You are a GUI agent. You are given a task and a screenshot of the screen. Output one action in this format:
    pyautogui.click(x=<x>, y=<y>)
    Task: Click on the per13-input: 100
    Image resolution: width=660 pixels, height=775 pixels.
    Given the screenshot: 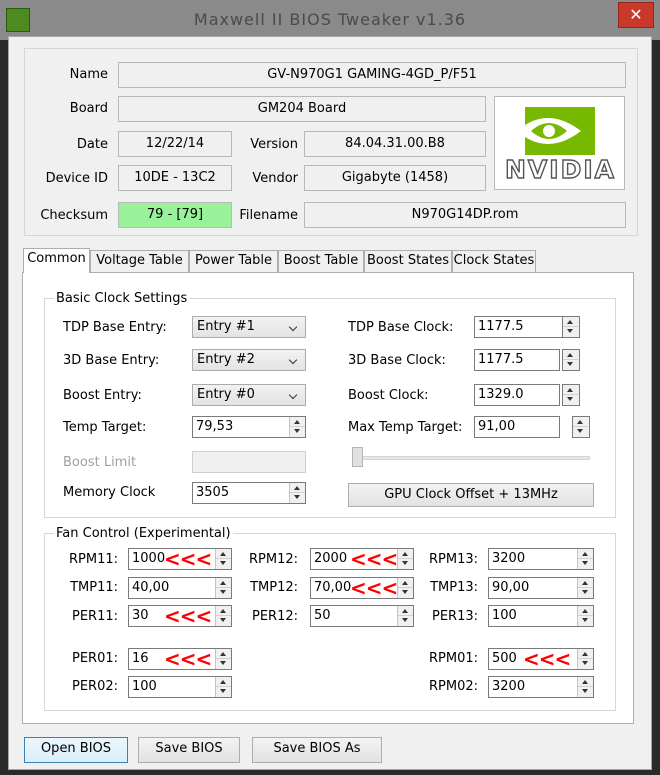 What is the action you would take?
    pyautogui.click(x=541, y=616)
    